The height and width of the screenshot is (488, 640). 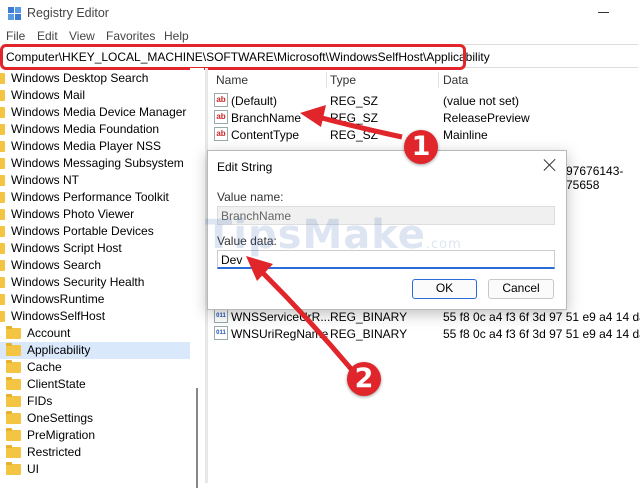 What do you see at coordinates (95, 469) in the screenshot?
I see `tree-item: UI` at bounding box center [95, 469].